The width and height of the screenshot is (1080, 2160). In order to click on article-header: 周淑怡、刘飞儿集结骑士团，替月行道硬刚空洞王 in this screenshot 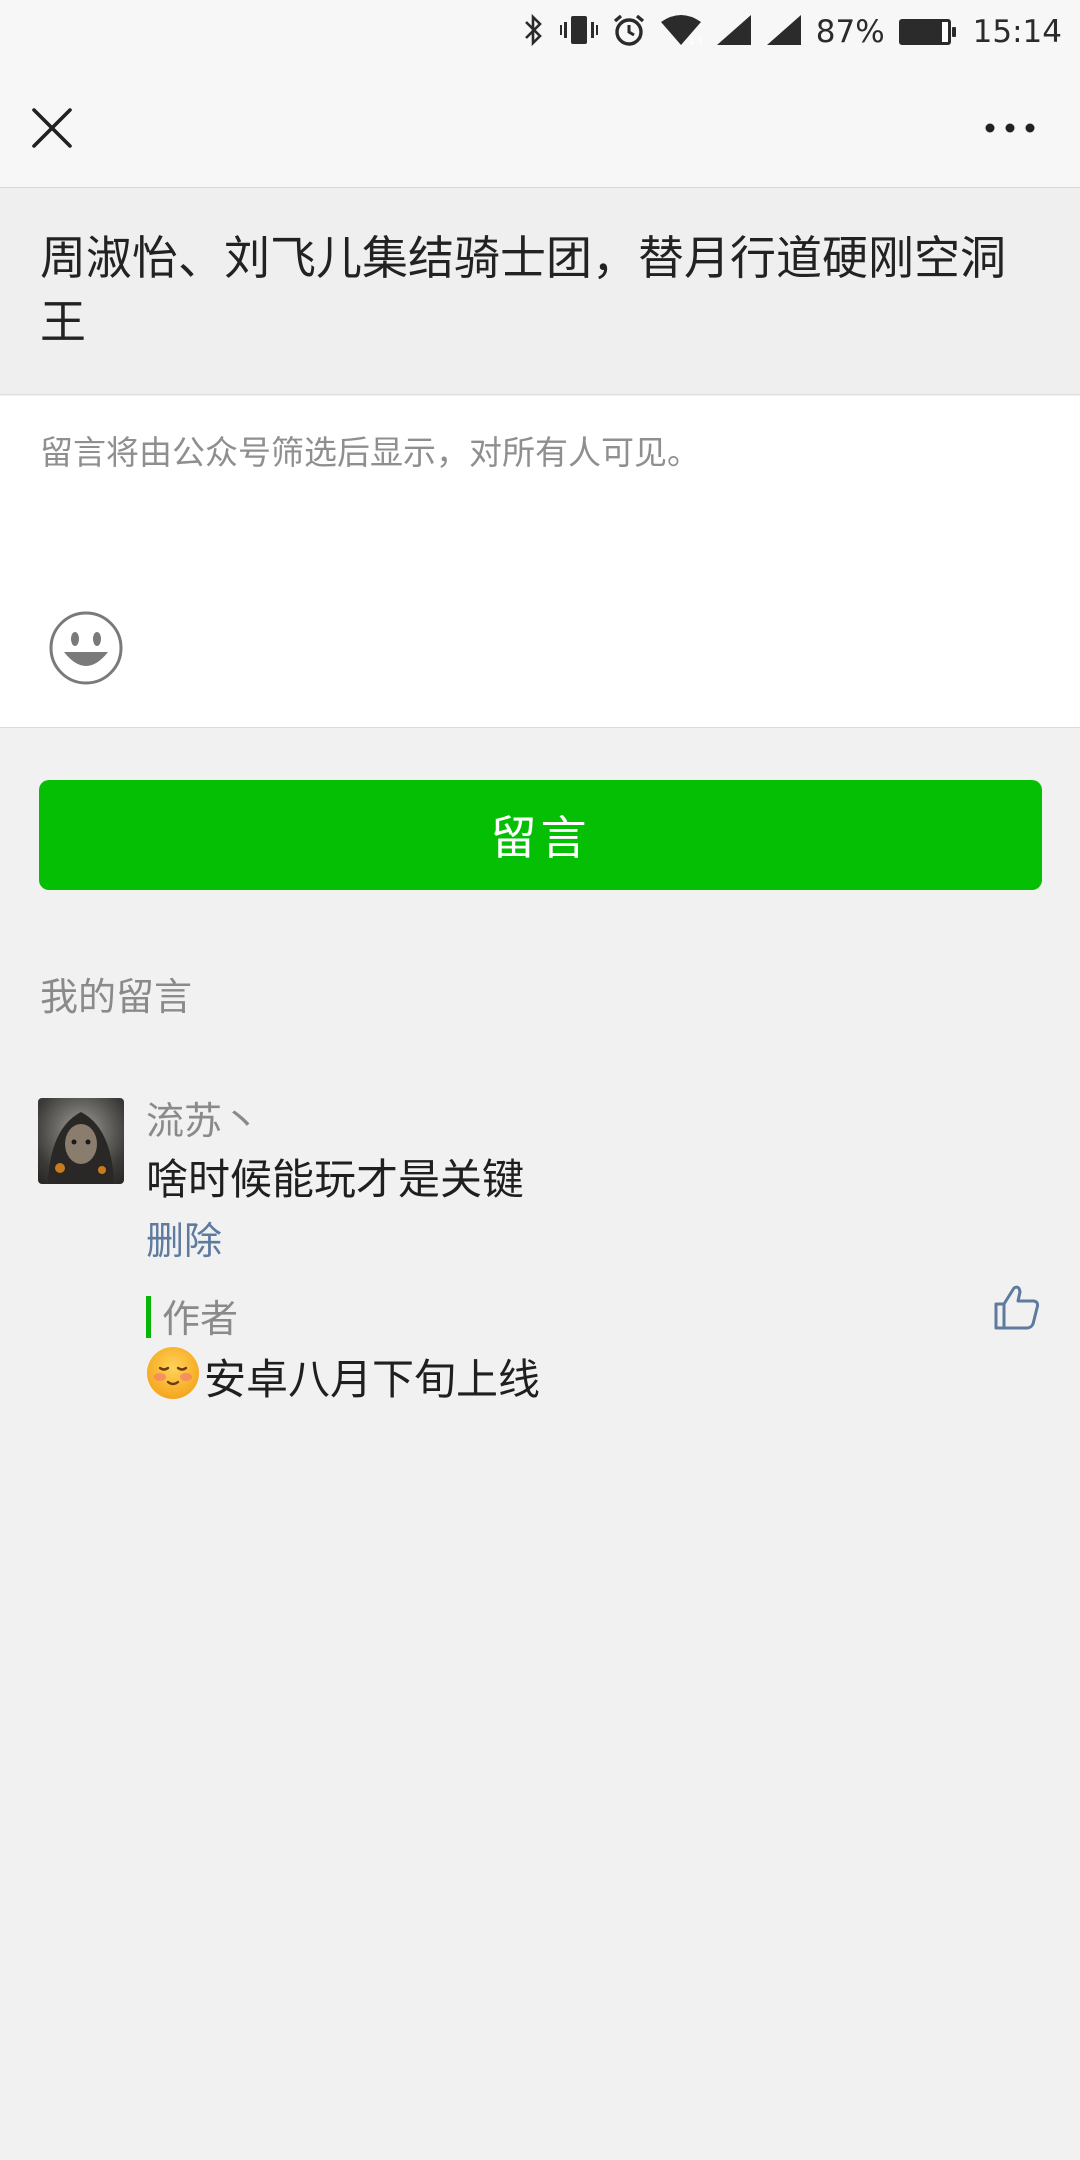, I will do `click(540, 291)`.